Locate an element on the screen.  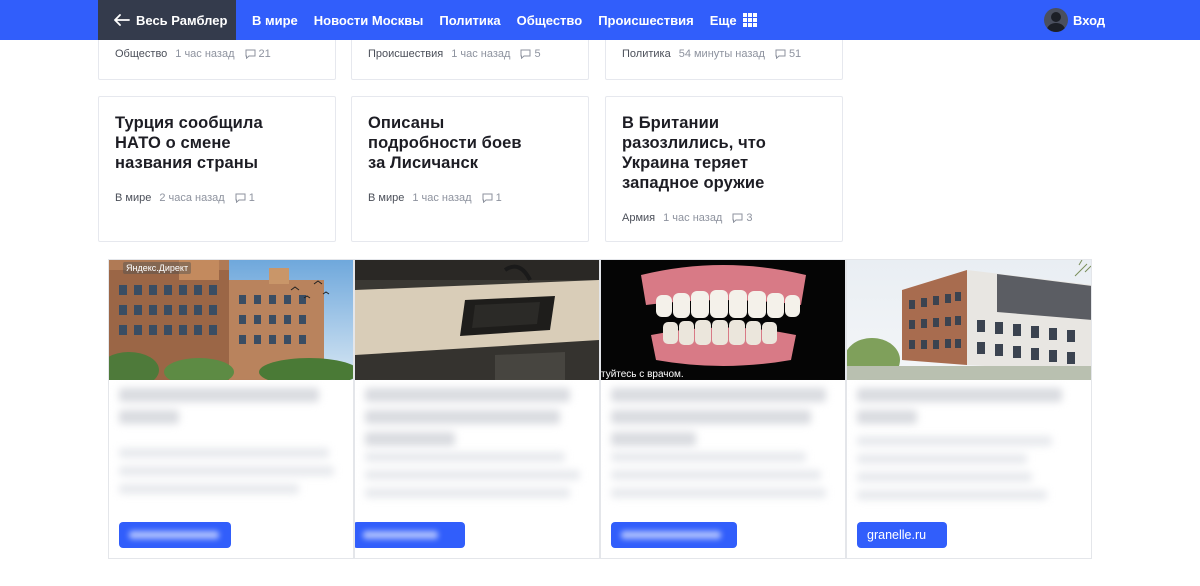
ad-card: granelle.ru is located at coordinates (969, 409).